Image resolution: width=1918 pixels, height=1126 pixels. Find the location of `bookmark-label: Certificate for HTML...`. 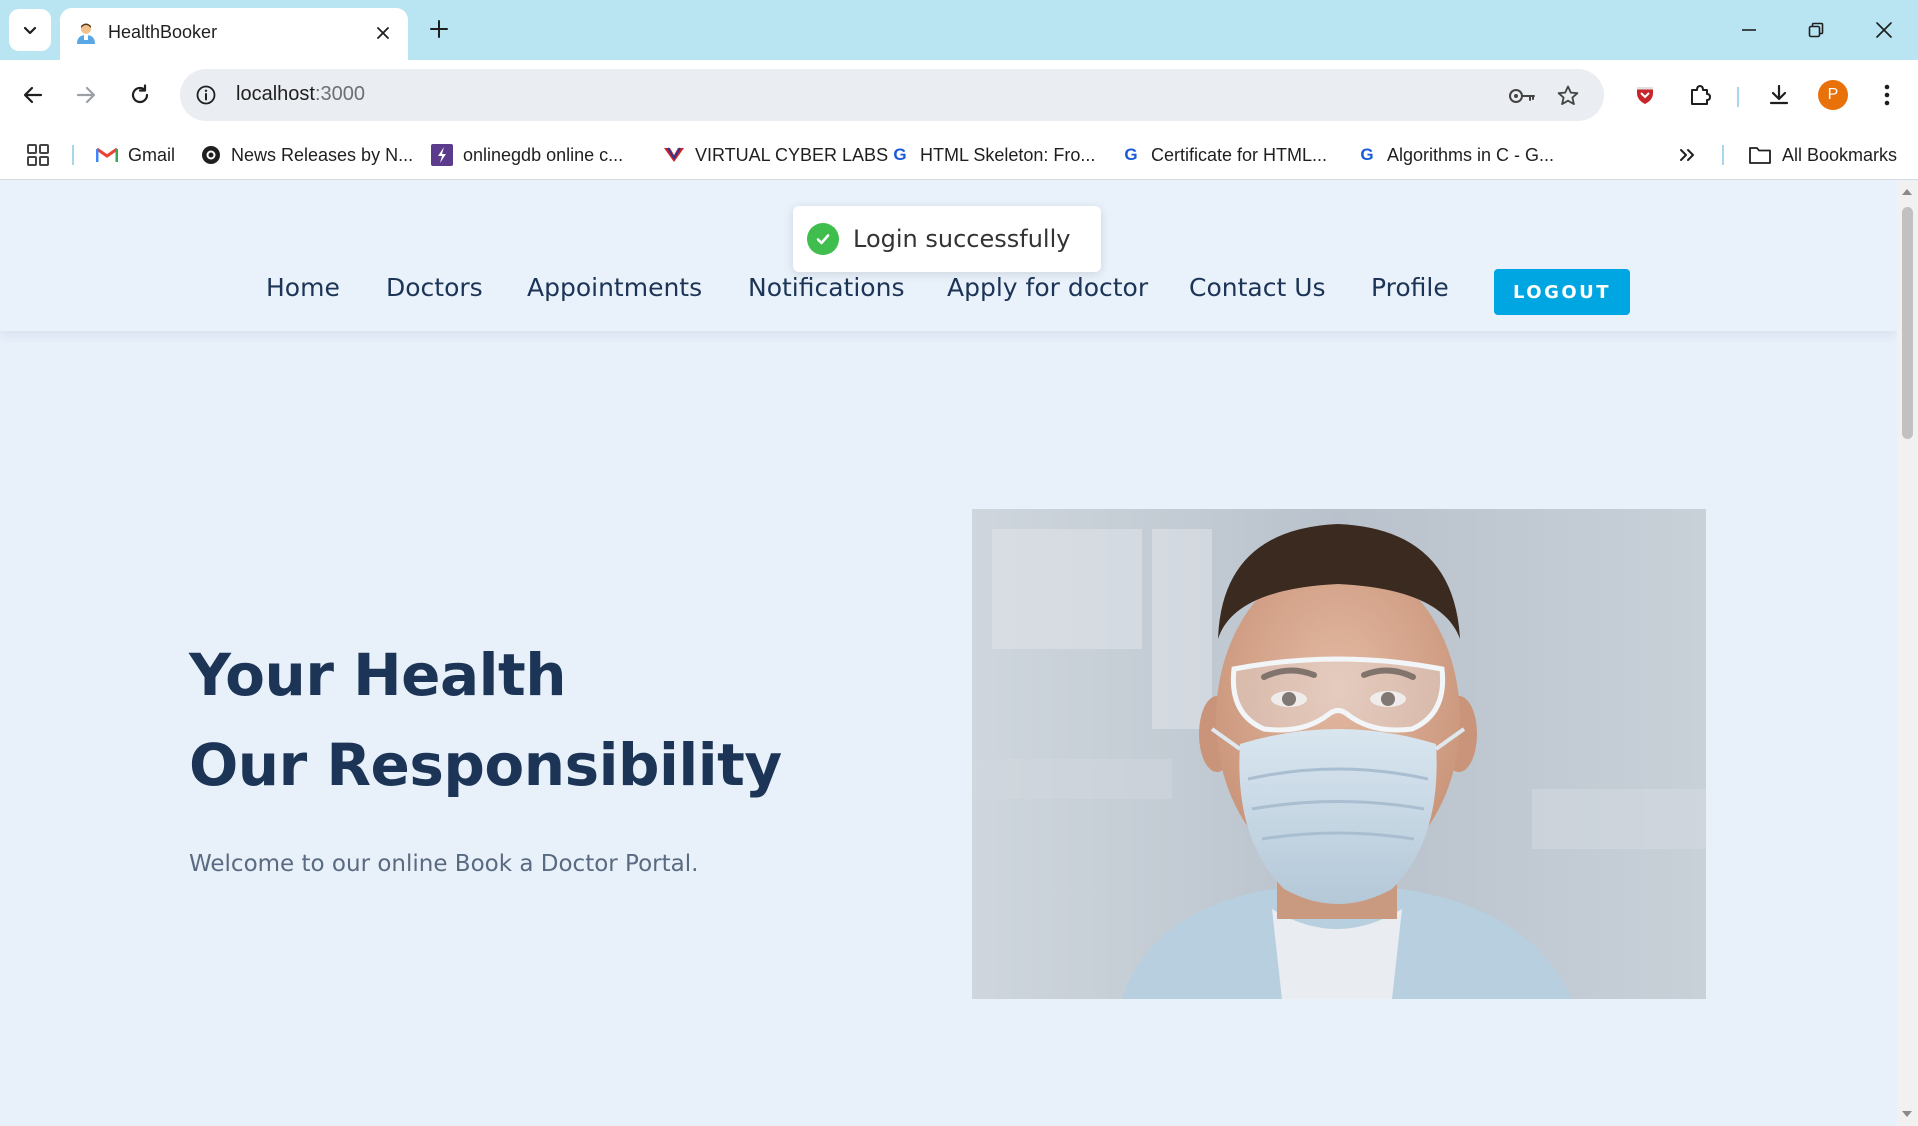

bookmark-label: Certificate for HTML... is located at coordinates (1239, 154).